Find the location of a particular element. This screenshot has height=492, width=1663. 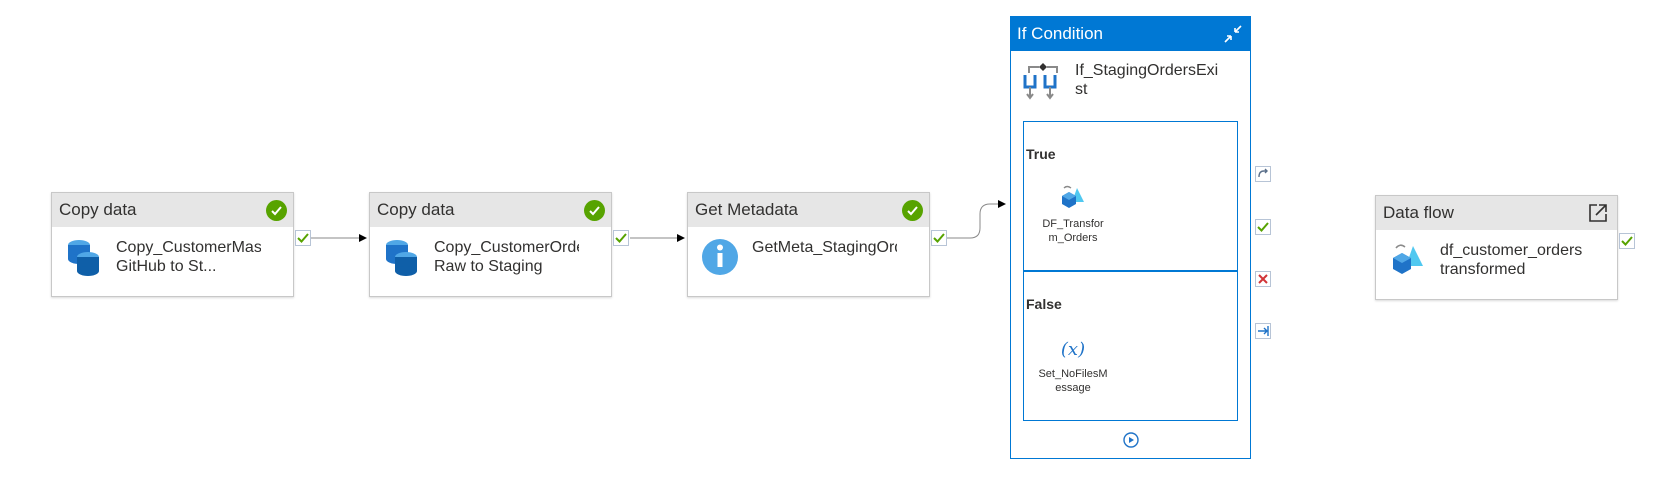

info-icon is located at coordinates (720, 257).